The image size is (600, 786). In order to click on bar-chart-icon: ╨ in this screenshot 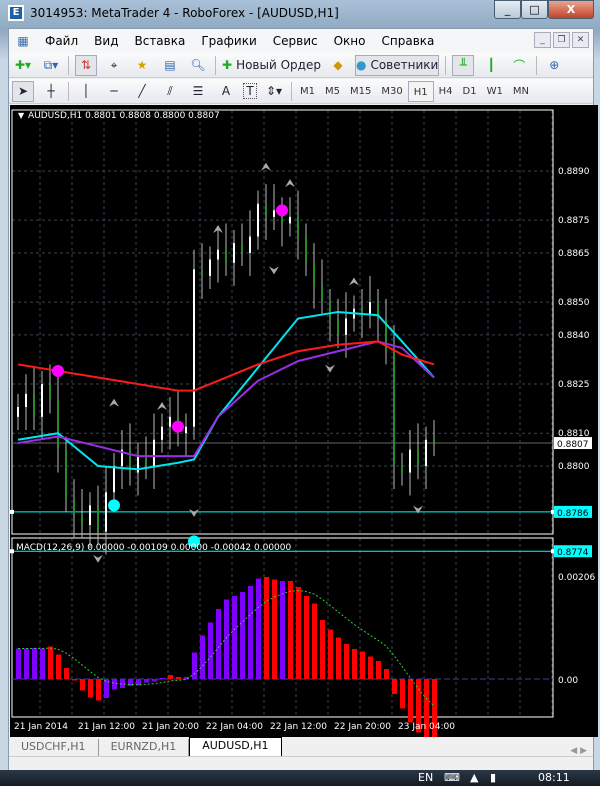, I will do `click(463, 65)`.